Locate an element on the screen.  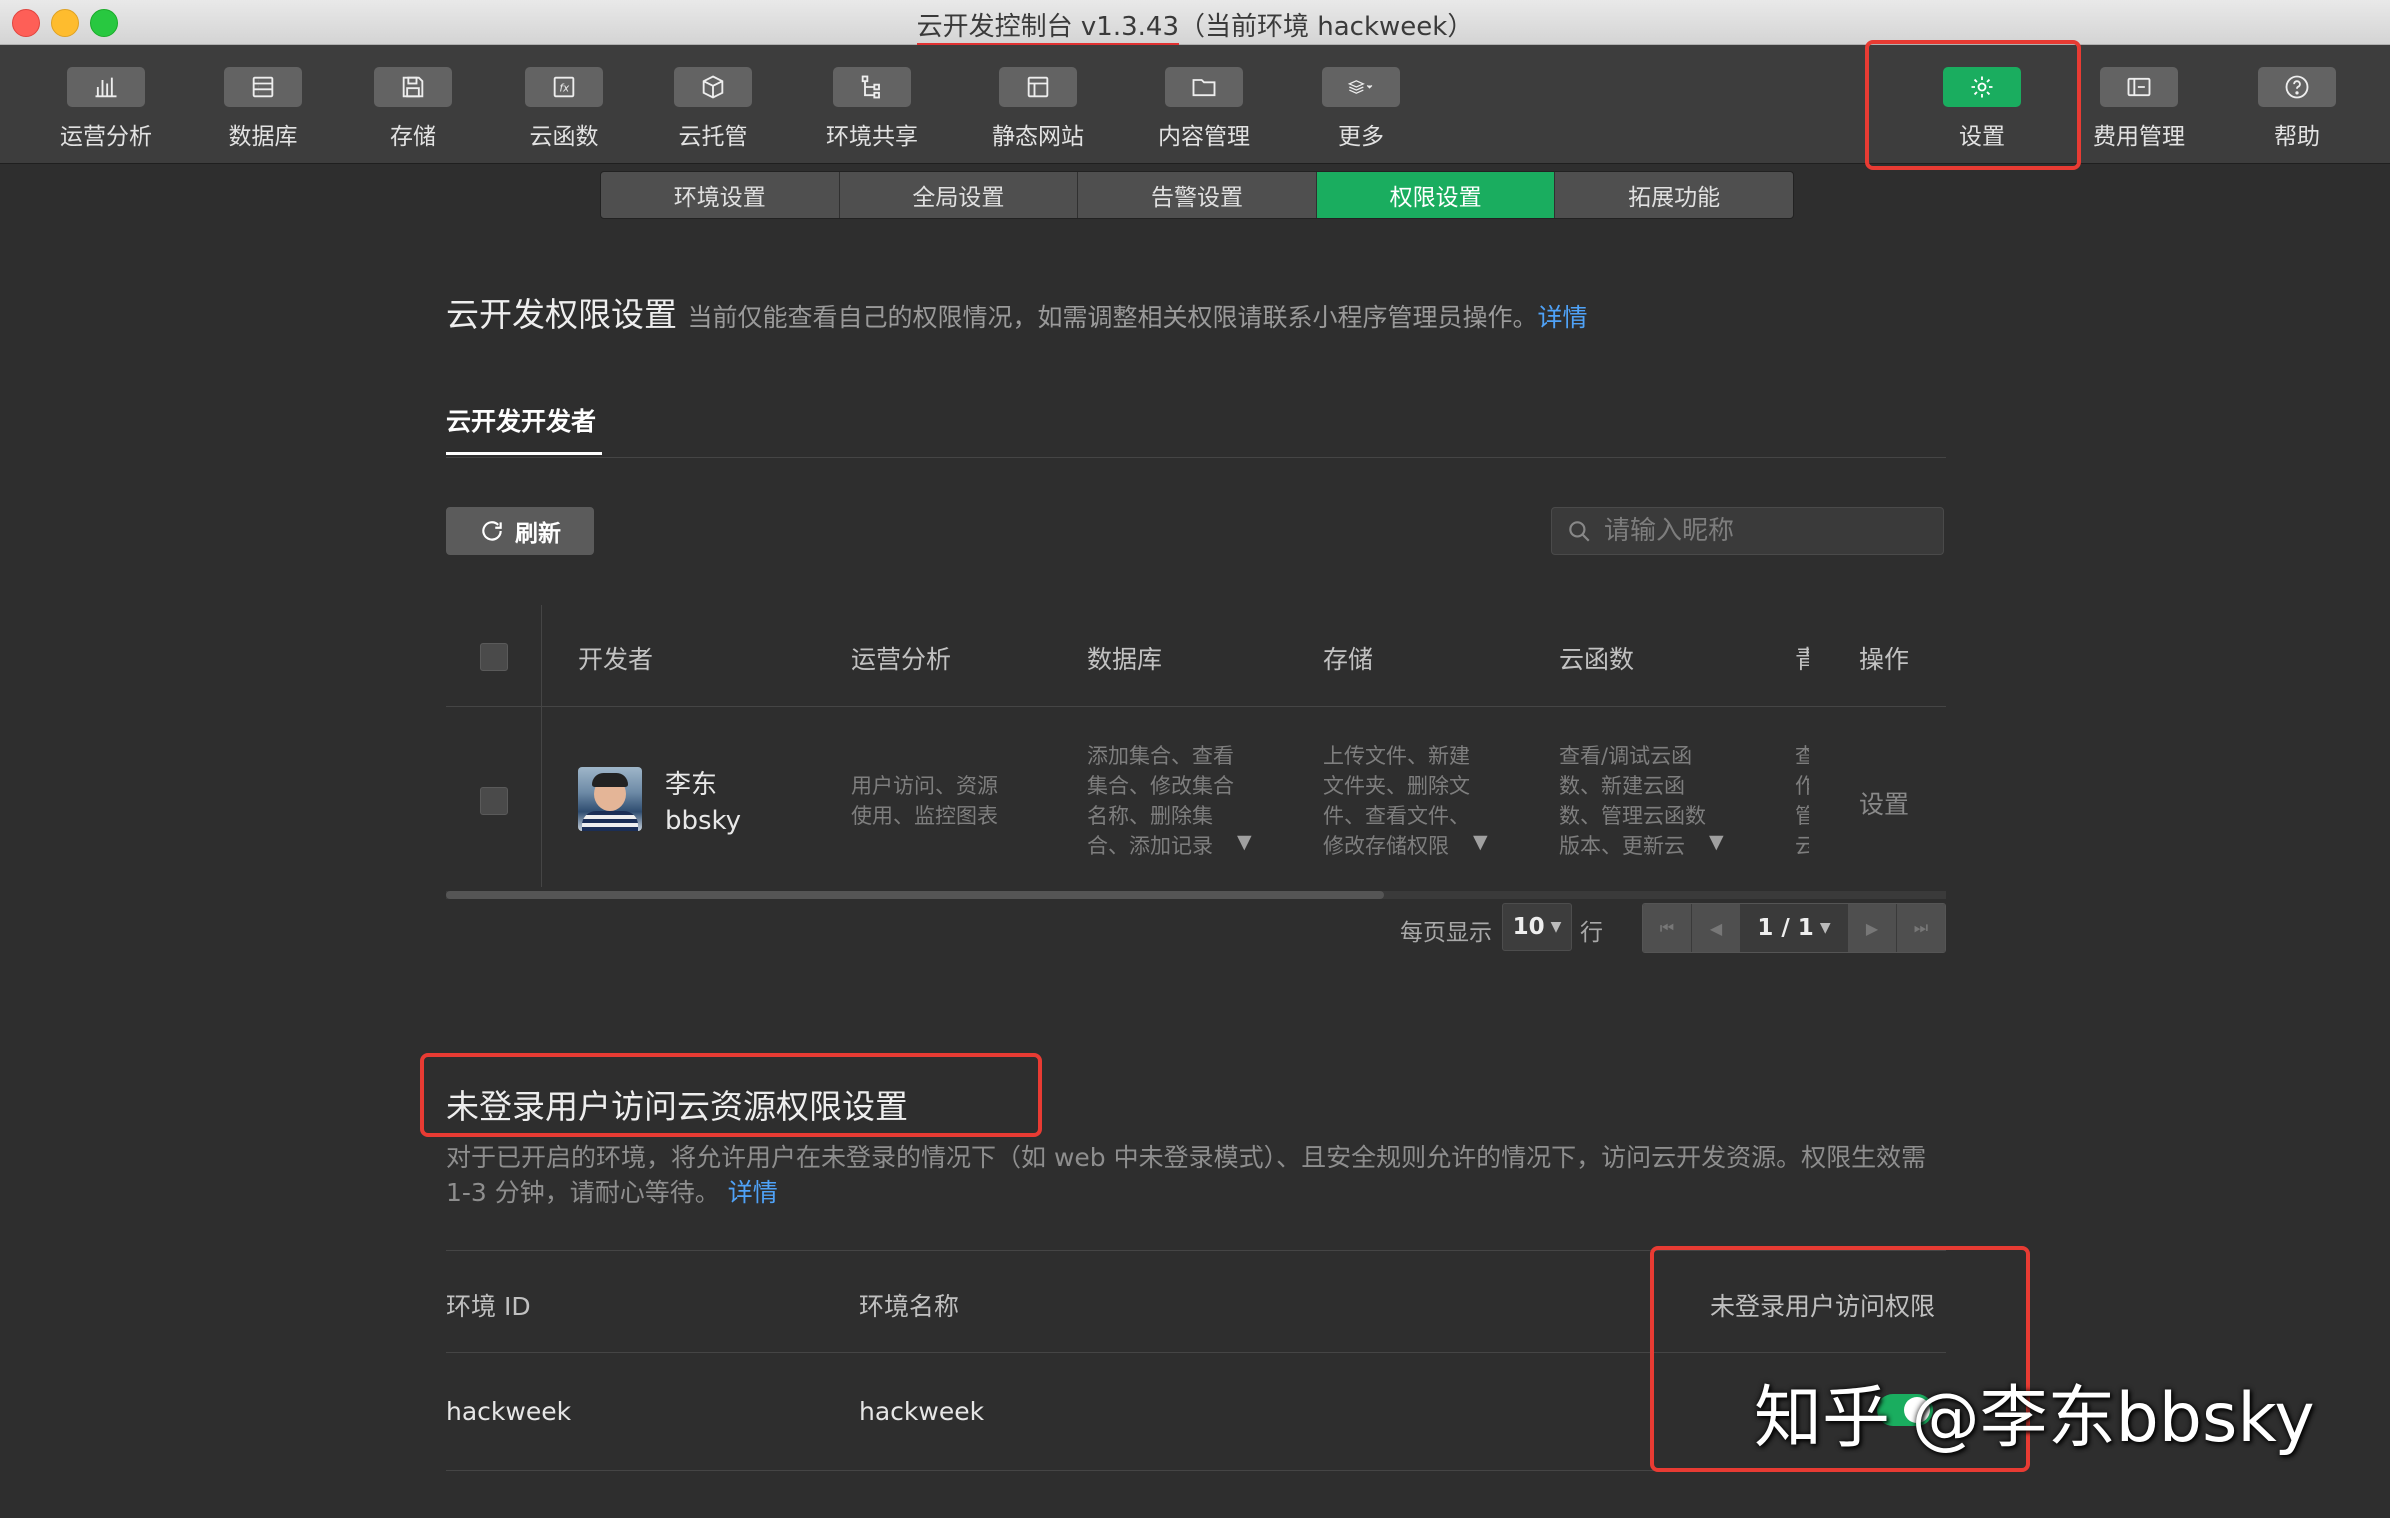
functions-line: 数、新建云函 is located at coordinates (1622, 786).